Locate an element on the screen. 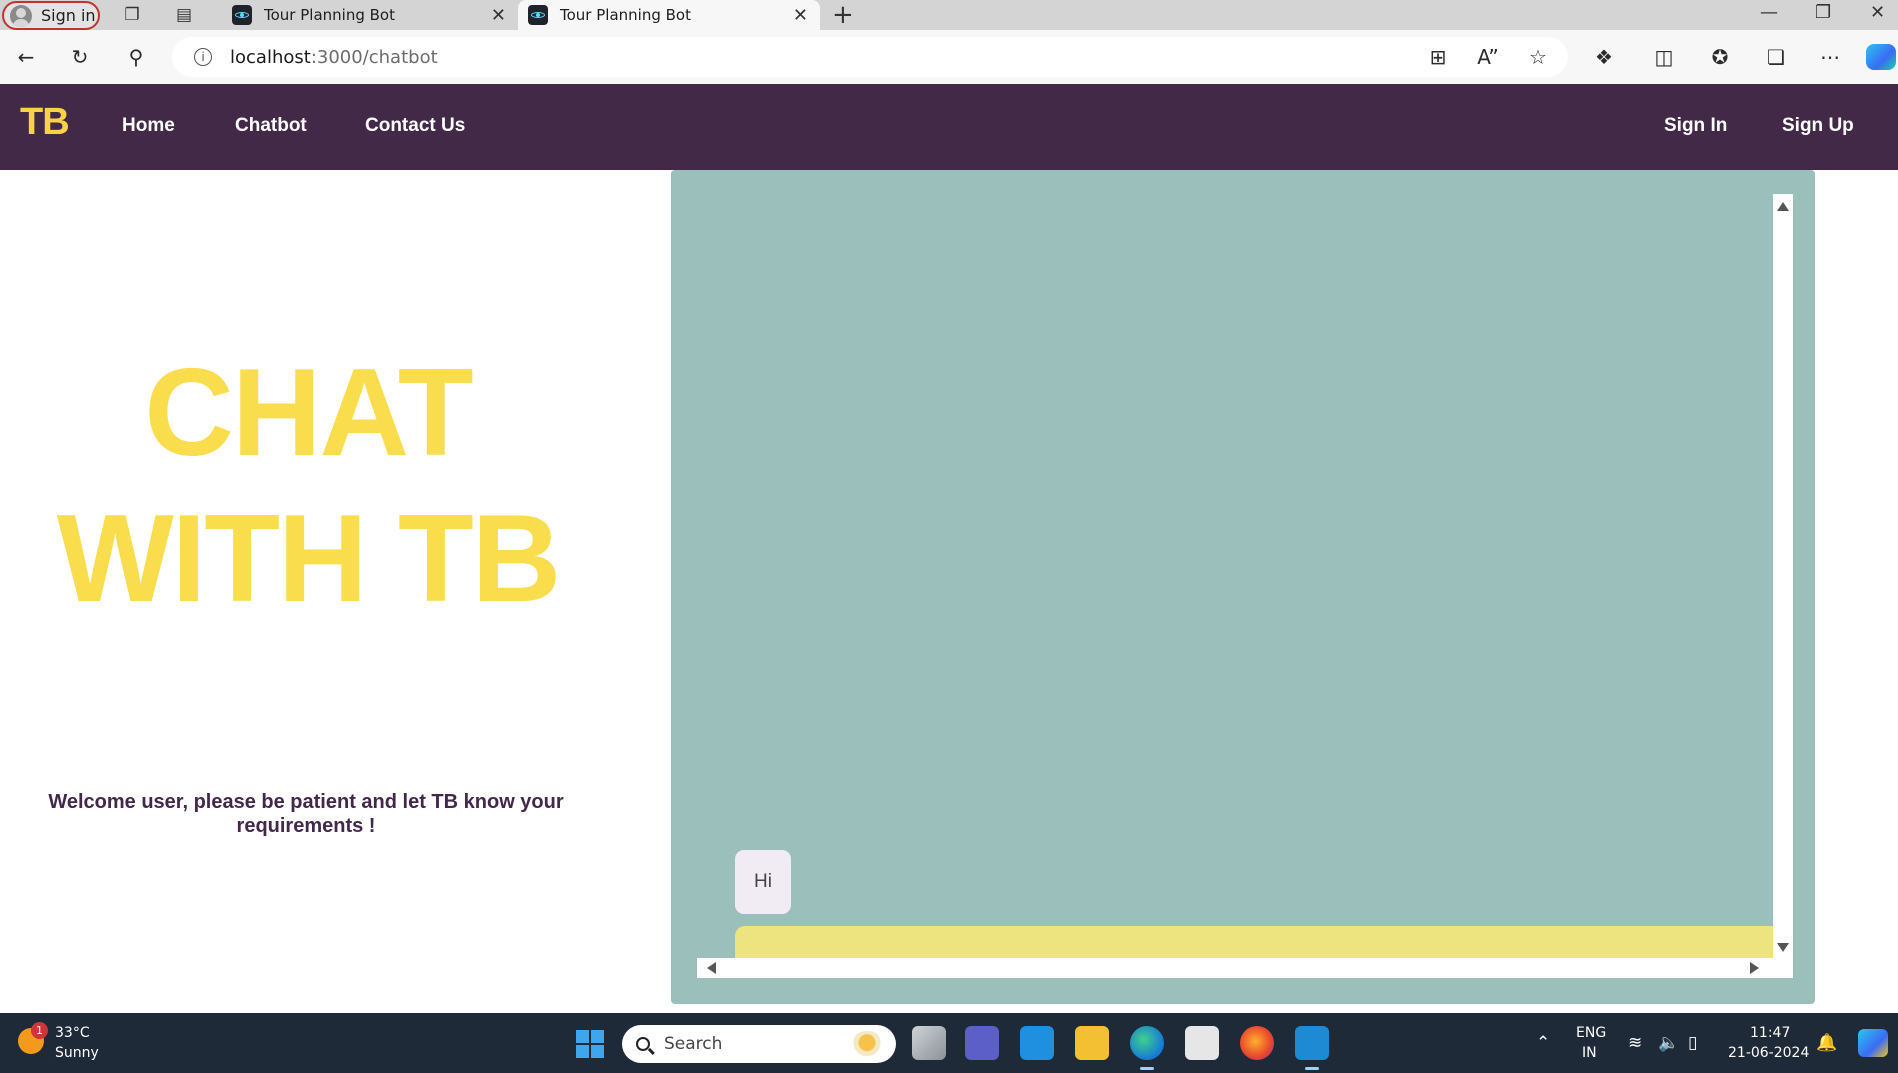 The image size is (1898, 1073). search-highlight-icon is located at coordinates (867, 1044).